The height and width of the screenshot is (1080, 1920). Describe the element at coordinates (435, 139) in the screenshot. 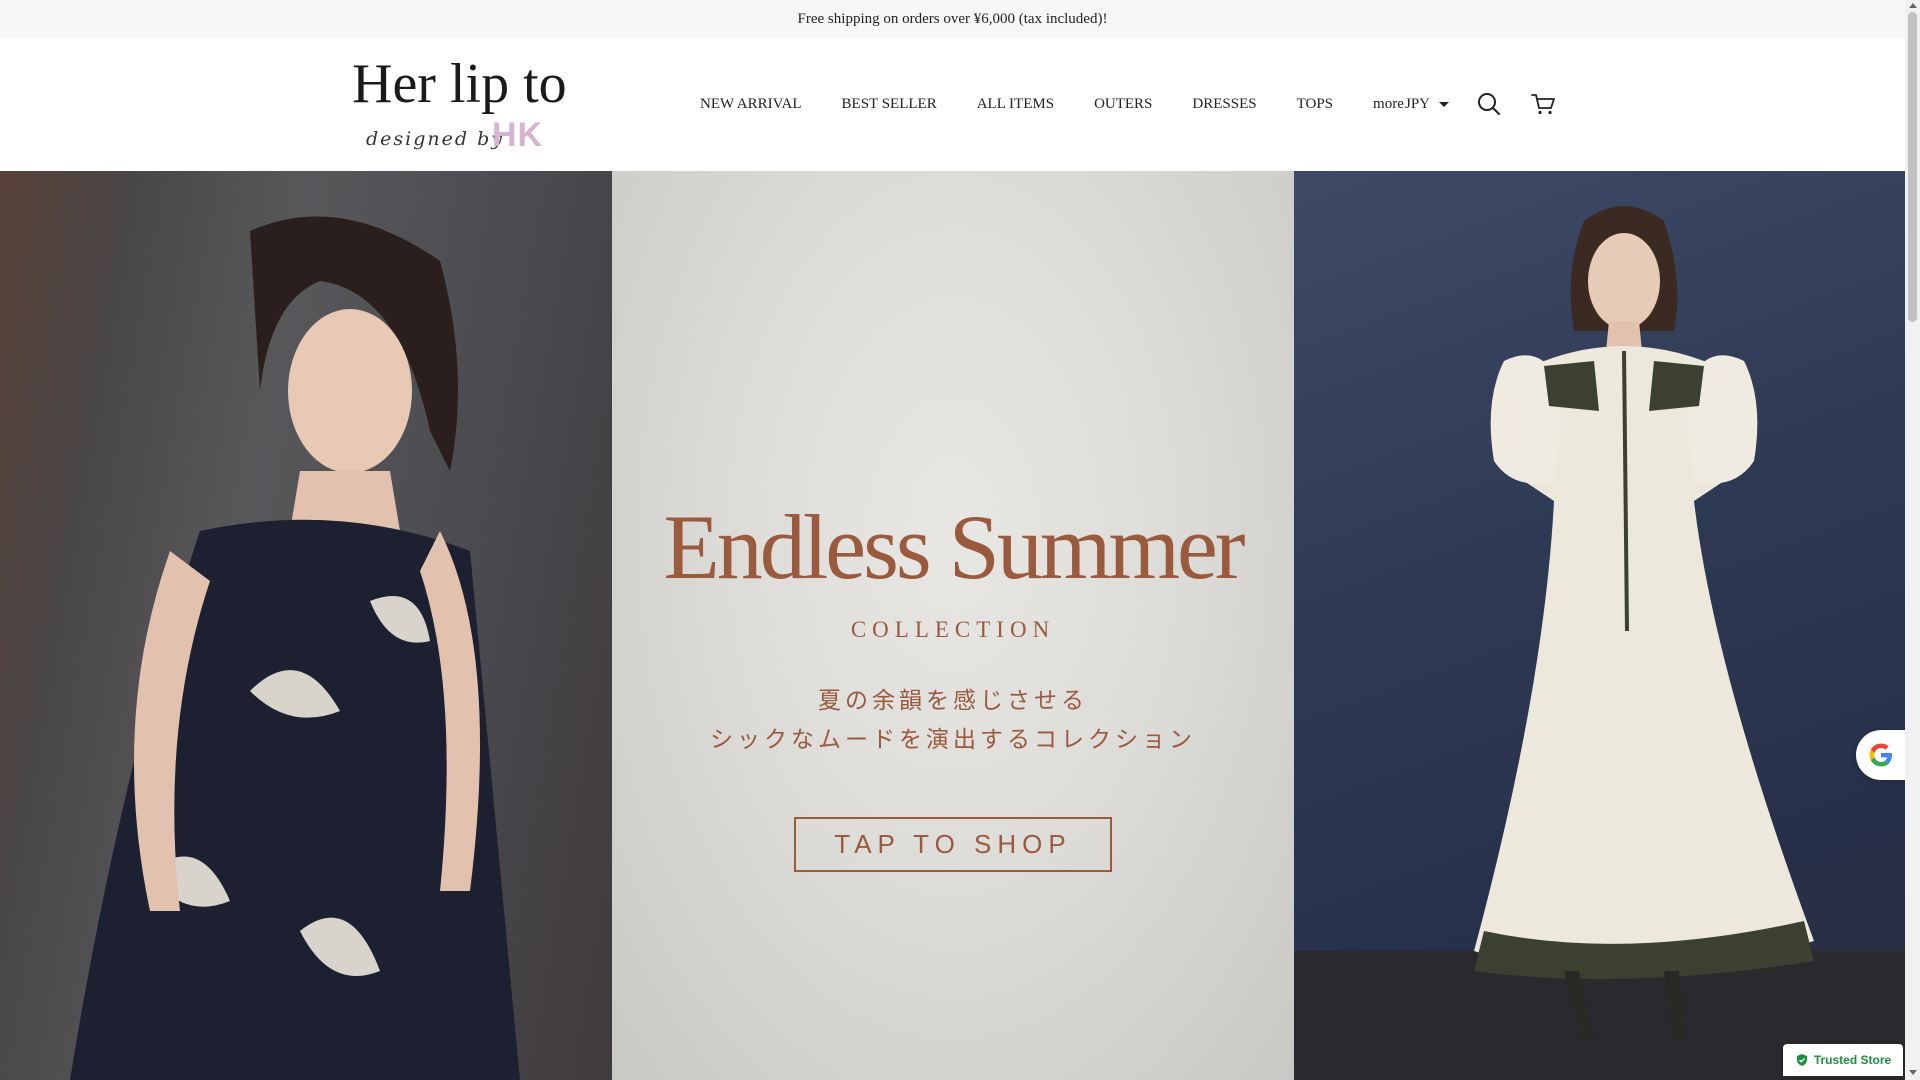

I see `logo-tagline: designed by` at that location.